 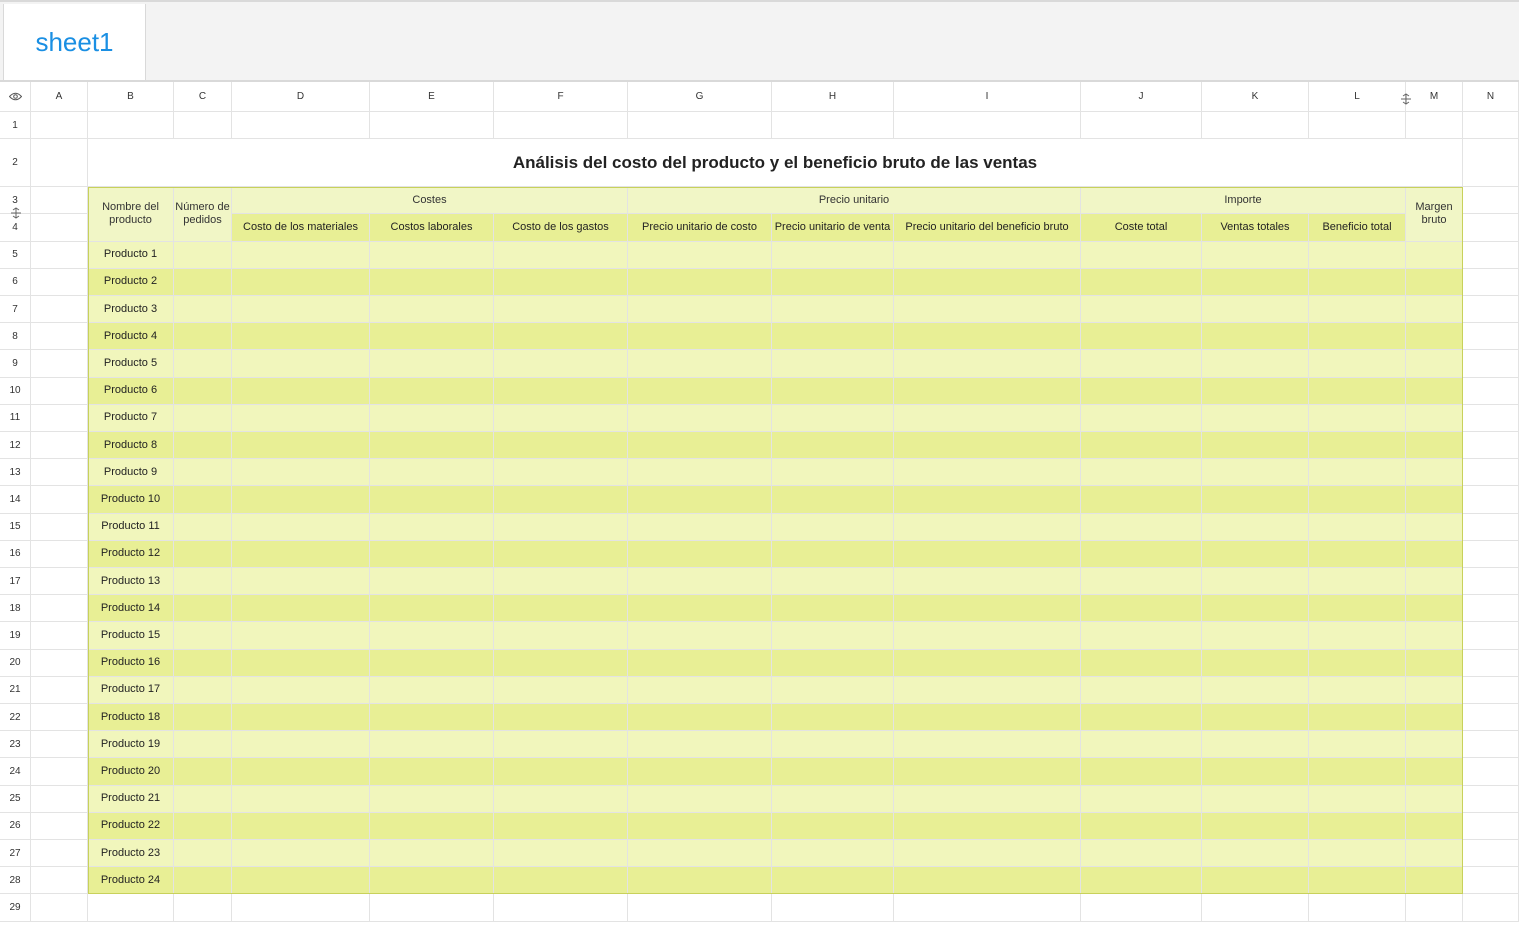 I want to click on row-header-16: 16, so click(x=15, y=554).